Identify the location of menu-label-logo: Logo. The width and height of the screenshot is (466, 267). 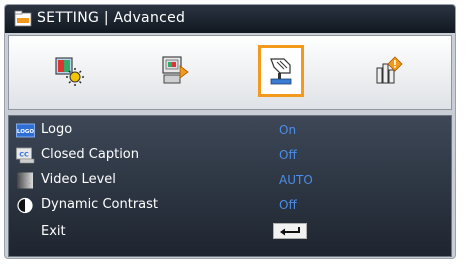
(57, 129).